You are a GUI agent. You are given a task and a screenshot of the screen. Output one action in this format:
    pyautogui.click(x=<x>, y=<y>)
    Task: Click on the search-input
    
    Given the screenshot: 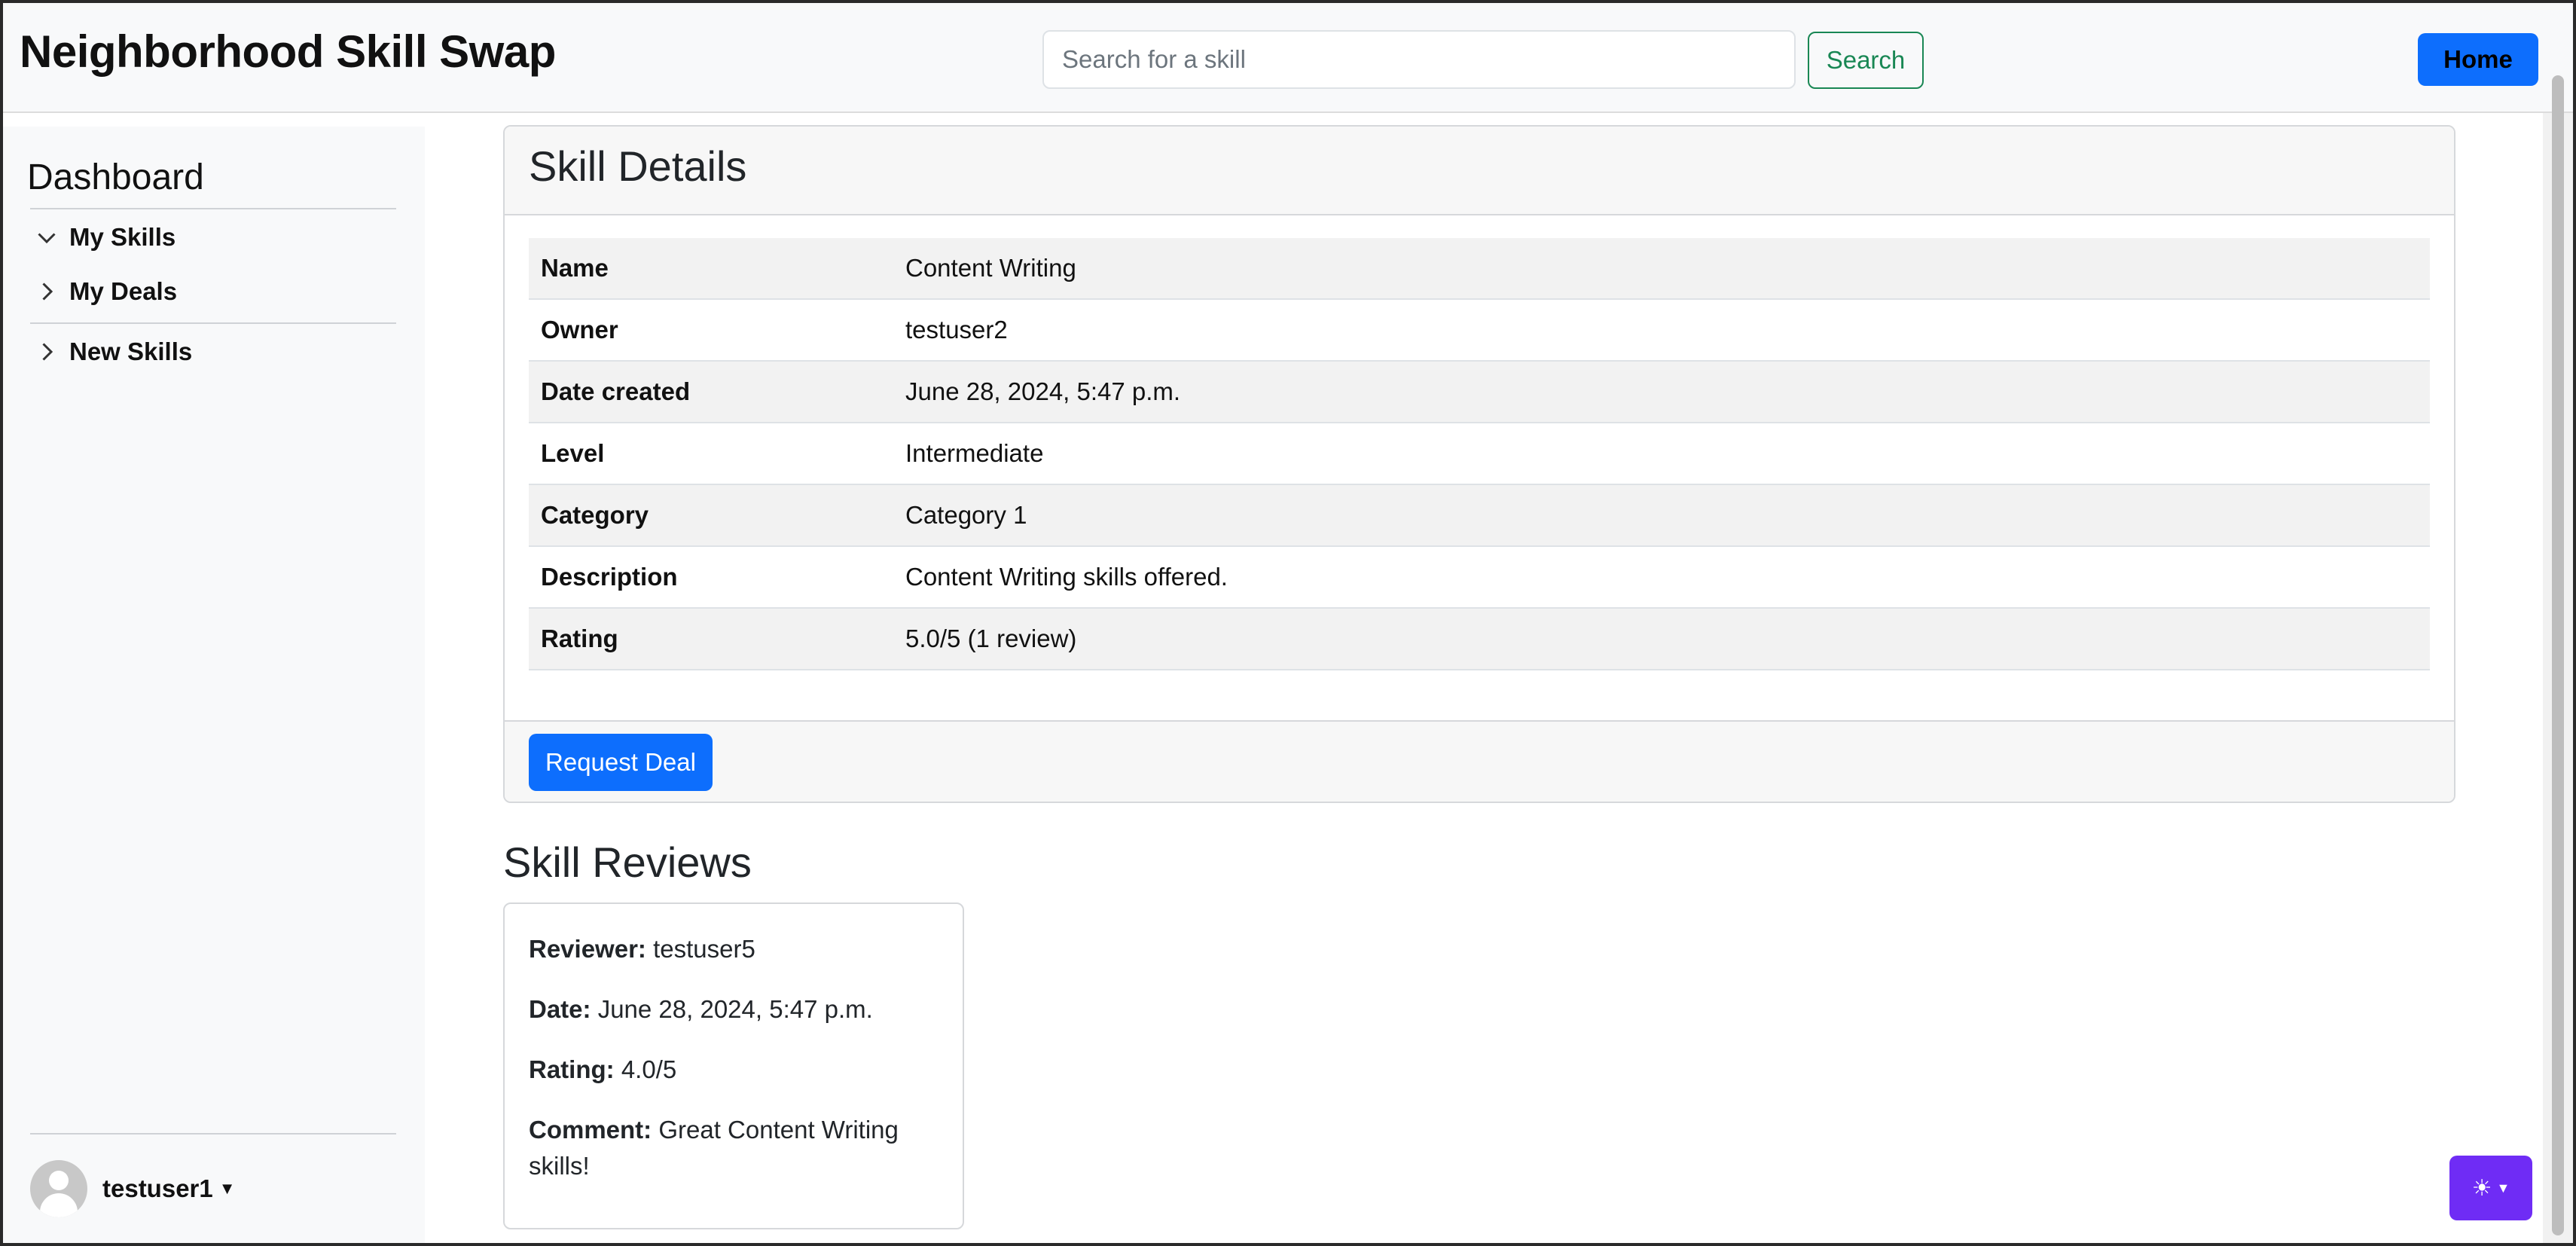 What is the action you would take?
    pyautogui.click(x=1419, y=59)
    